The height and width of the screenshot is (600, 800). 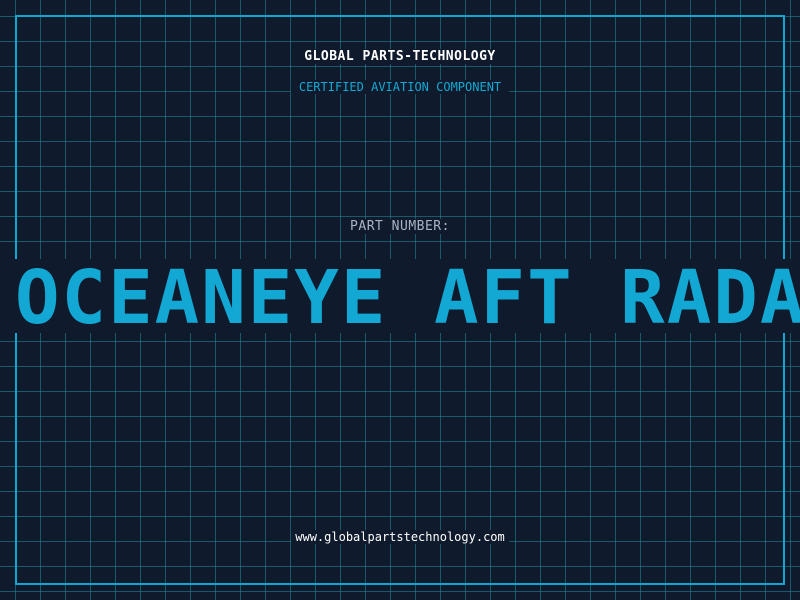 I want to click on certification-subtitle: CERTIFIED AVIATION COMPONENT, so click(x=400, y=87).